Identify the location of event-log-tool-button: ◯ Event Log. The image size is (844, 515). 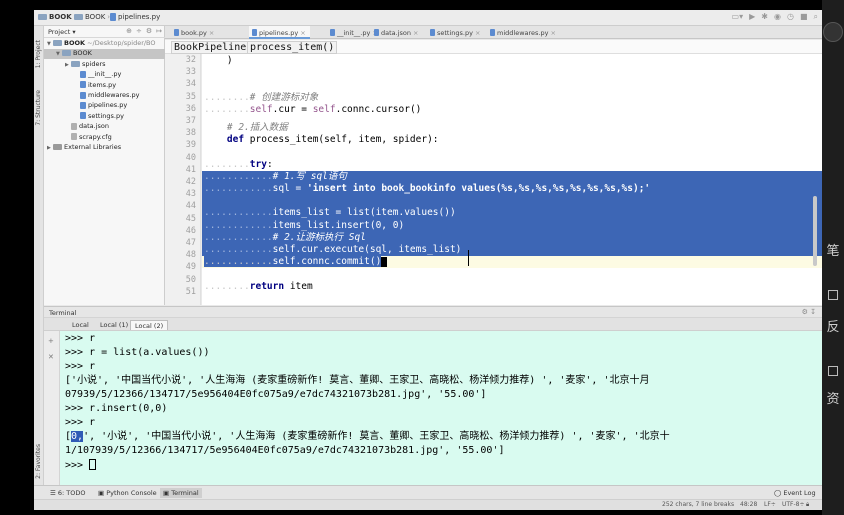
(795, 493).